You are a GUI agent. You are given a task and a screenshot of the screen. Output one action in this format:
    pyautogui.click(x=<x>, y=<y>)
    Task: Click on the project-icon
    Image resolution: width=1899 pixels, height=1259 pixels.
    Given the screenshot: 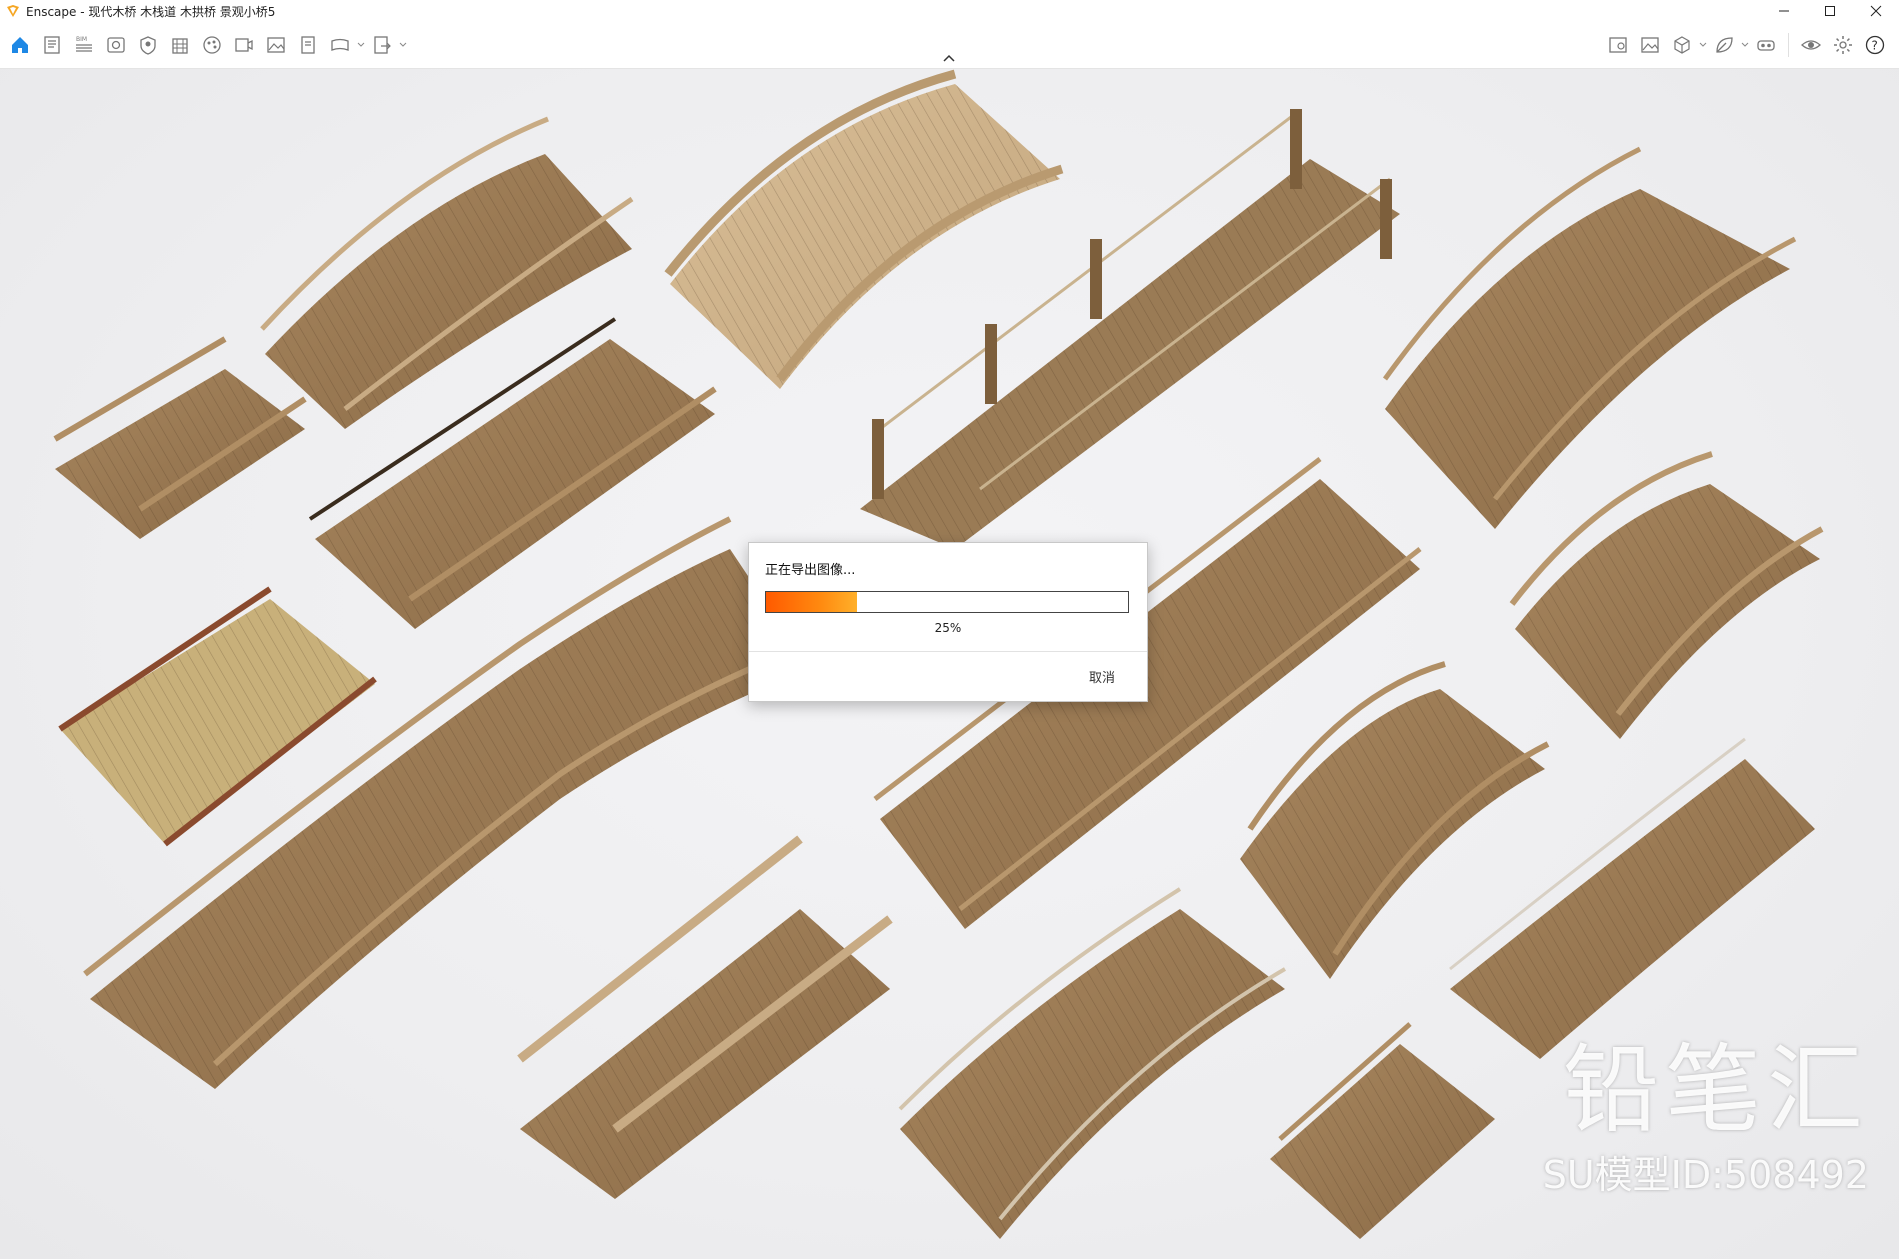 What is the action you would take?
    pyautogui.click(x=52, y=45)
    